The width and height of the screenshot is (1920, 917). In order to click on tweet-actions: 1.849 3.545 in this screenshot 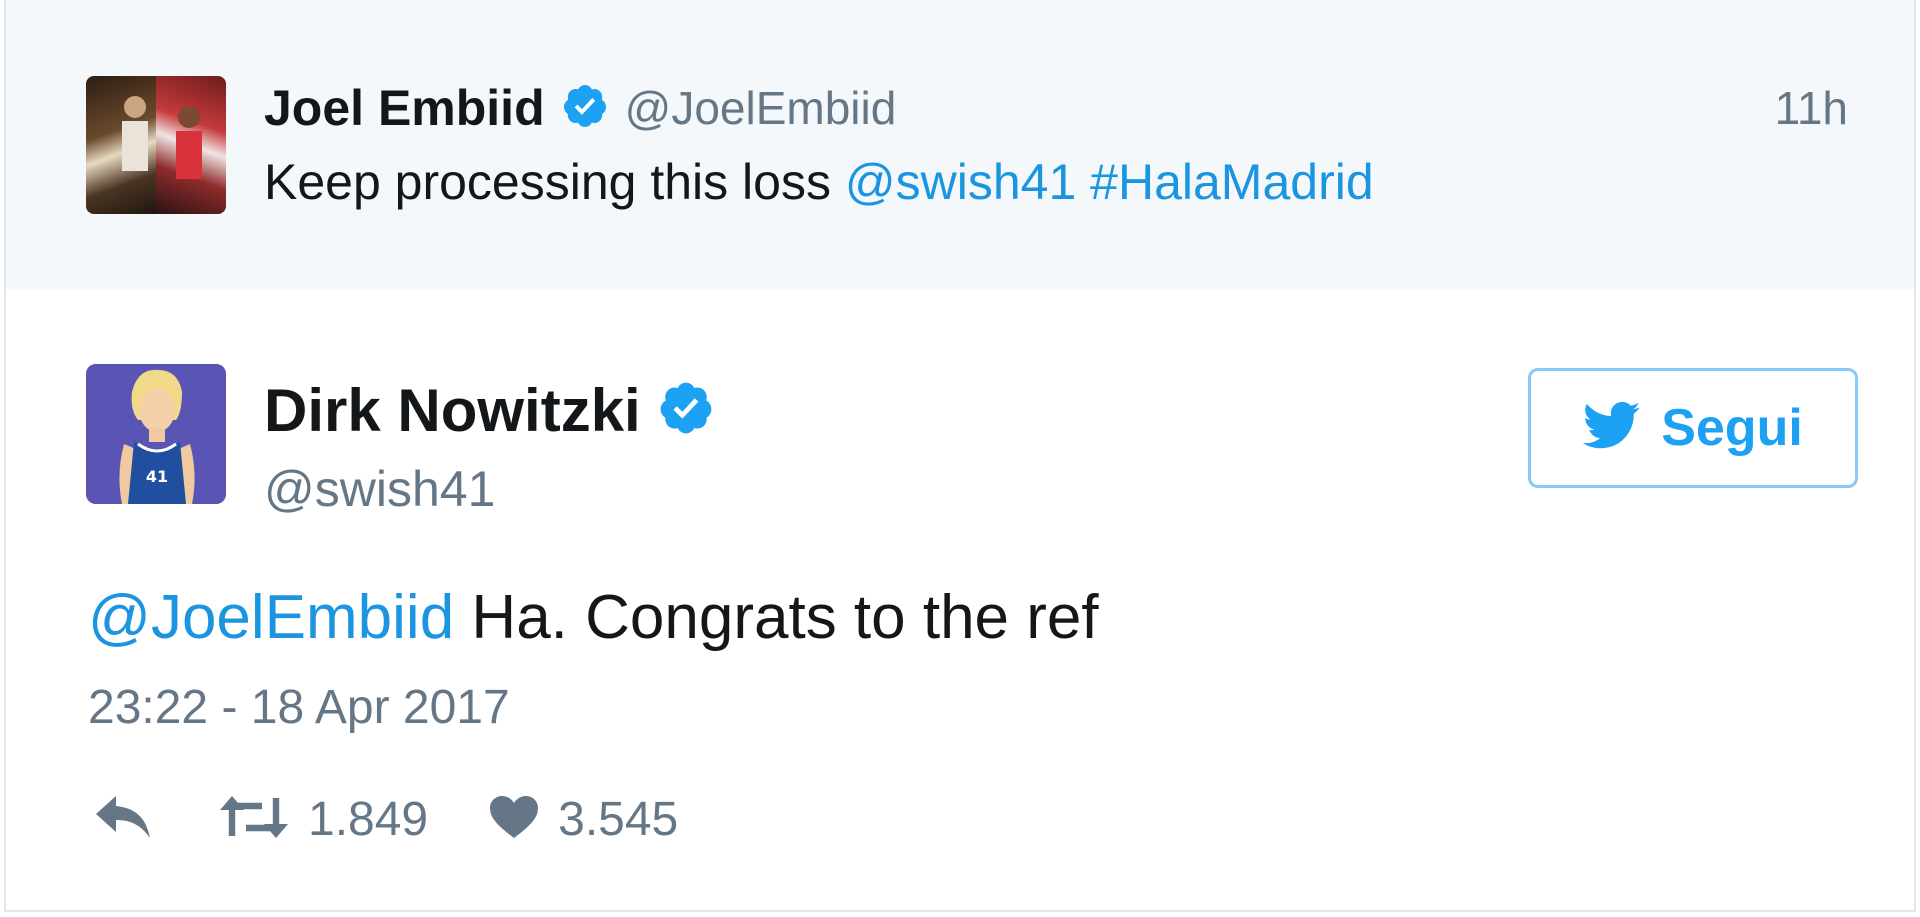, I will do `click(385, 819)`.